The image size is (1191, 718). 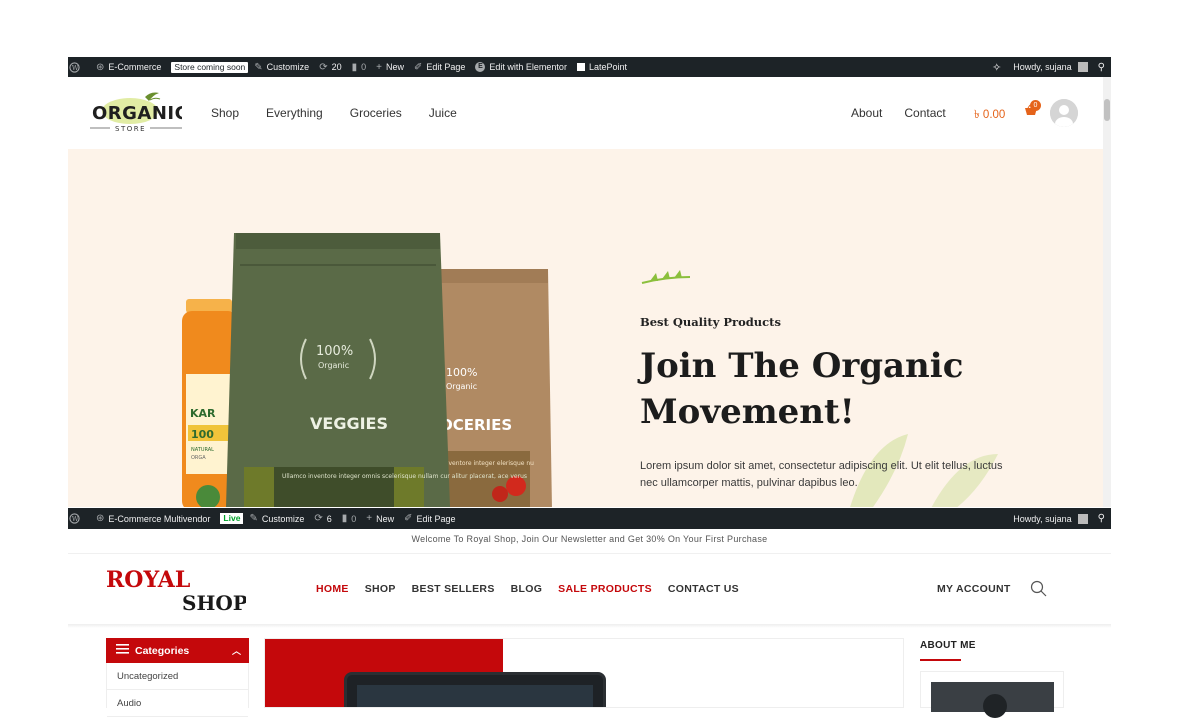 I want to click on organic-main-nav: Shop Everything Groceries Juice, so click(x=334, y=113).